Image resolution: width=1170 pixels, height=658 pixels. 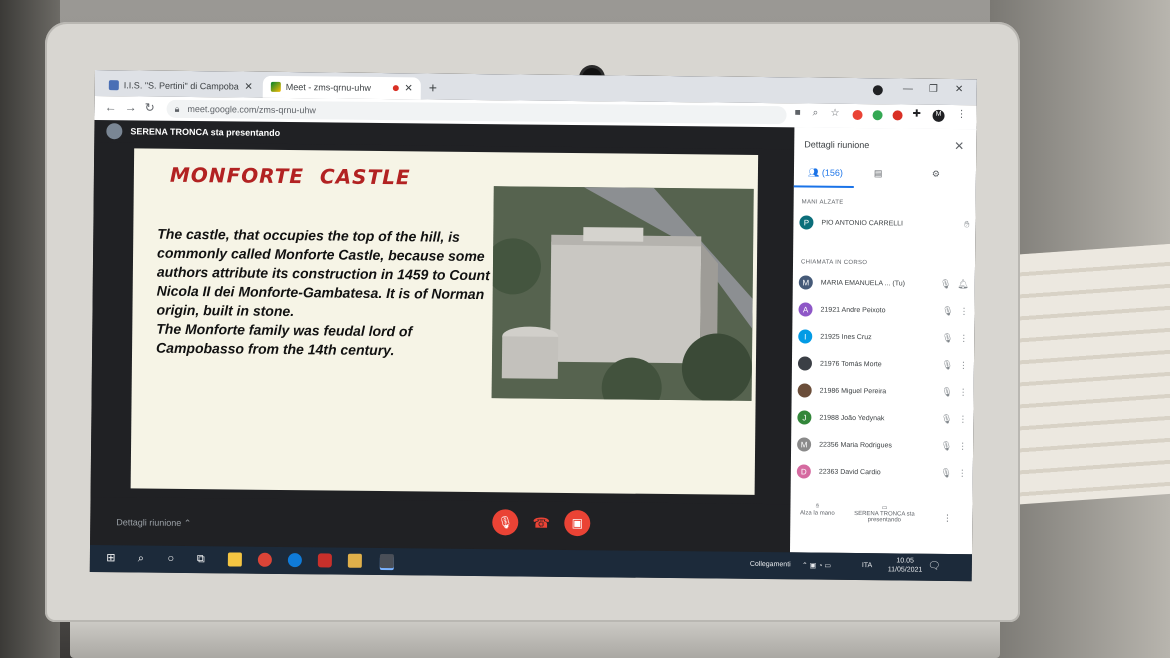 I want to click on presenter-avatar, so click(x=114, y=131).